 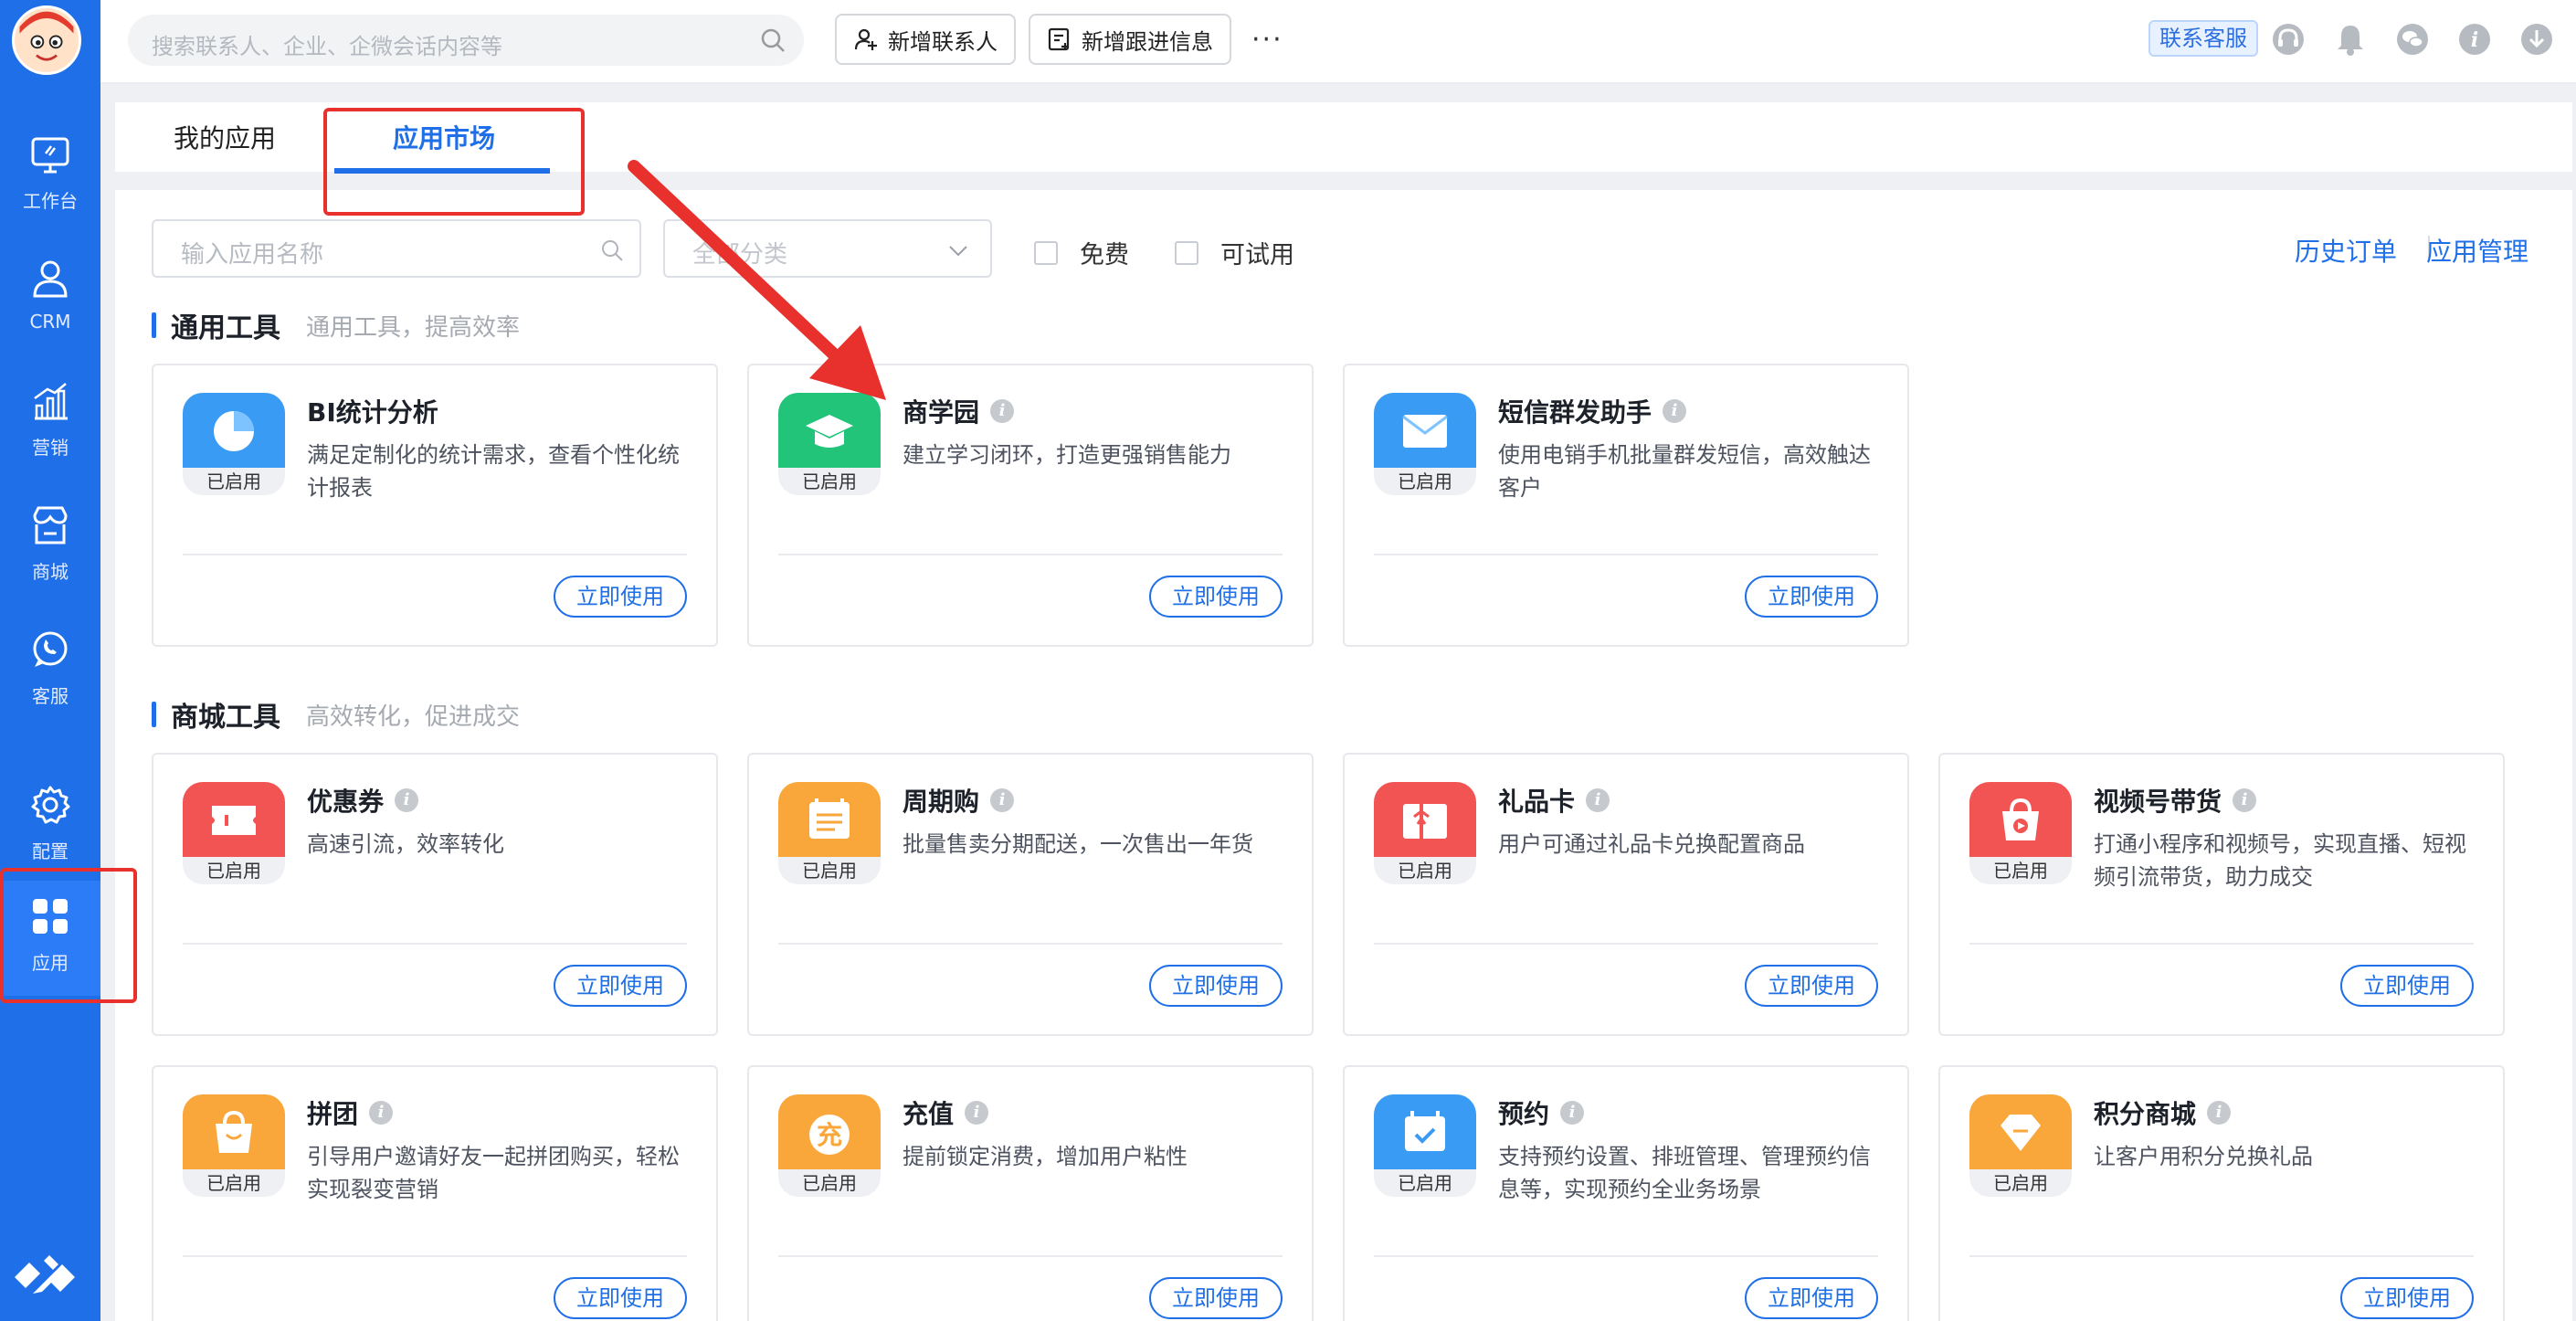 I want to click on sidebar-item-service: 客服, so click(x=50, y=669).